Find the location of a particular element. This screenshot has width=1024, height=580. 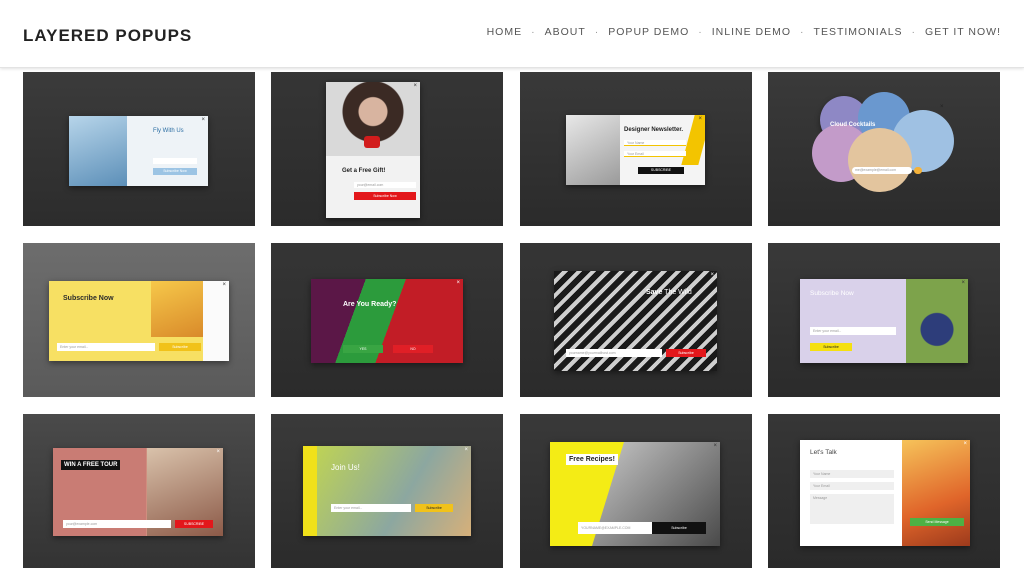

nav-testimonials: TESTIMONIALS is located at coordinates (858, 32).